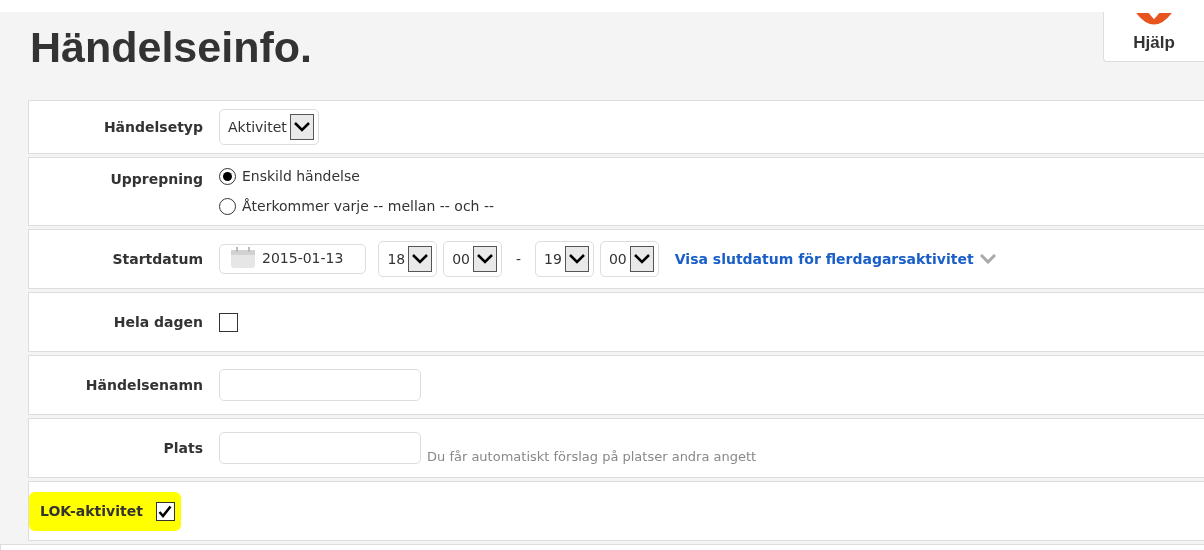  I want to click on field-label: LOK-aktivitet, so click(91, 511).